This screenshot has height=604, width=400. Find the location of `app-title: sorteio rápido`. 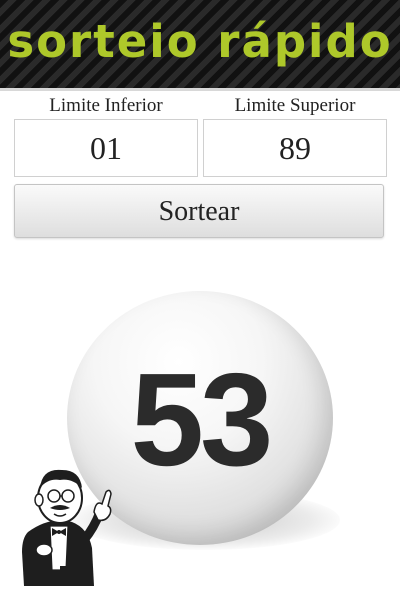

app-title: sorteio rápido is located at coordinates (200, 41).